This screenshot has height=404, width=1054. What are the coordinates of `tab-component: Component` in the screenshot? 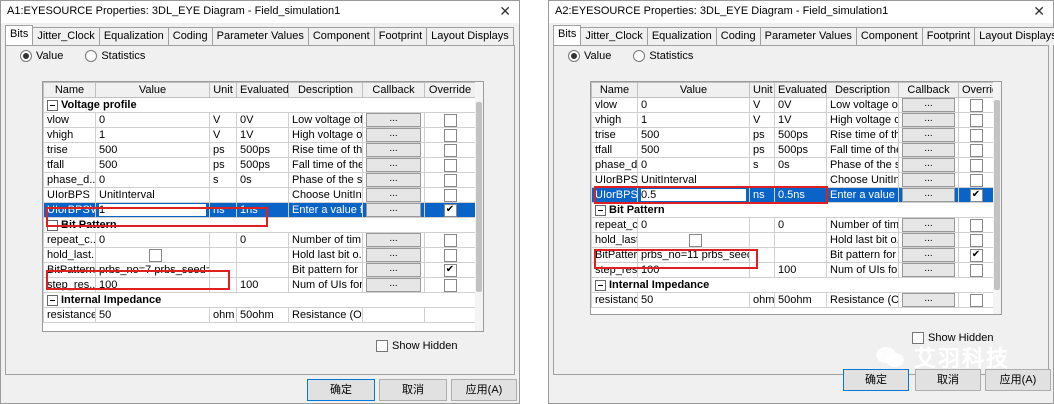 It's located at (889, 36).